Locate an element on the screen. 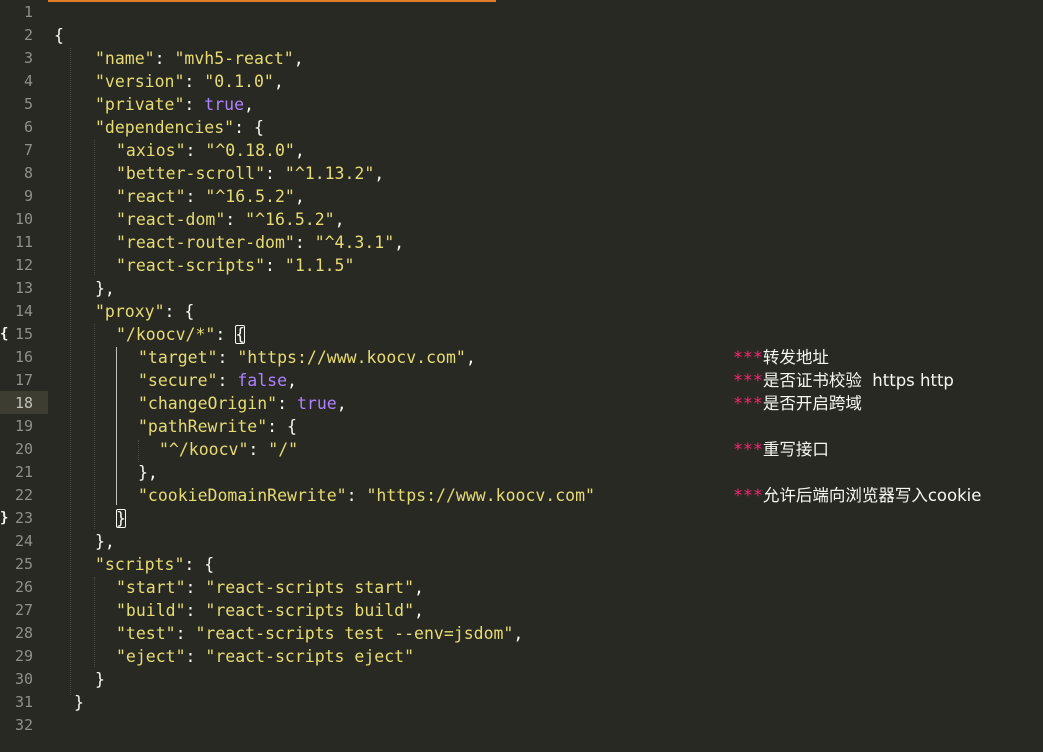 Image resolution: width=1043 pixels, height=752 pixels. line-number: 7 is located at coordinates (28, 150).